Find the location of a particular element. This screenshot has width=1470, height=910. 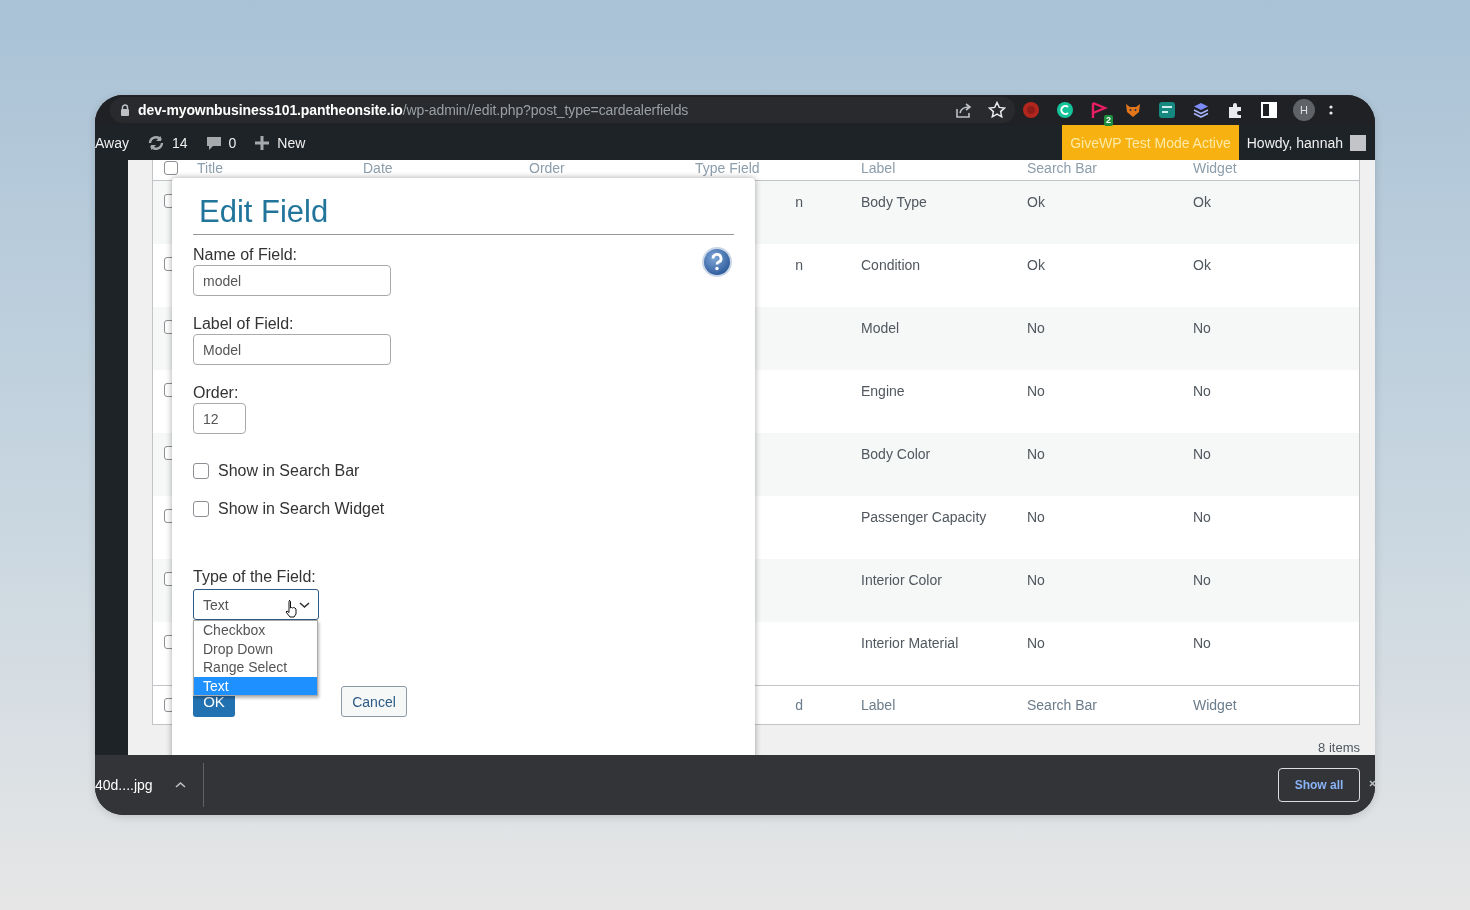

type-select: Text is located at coordinates (256, 604).